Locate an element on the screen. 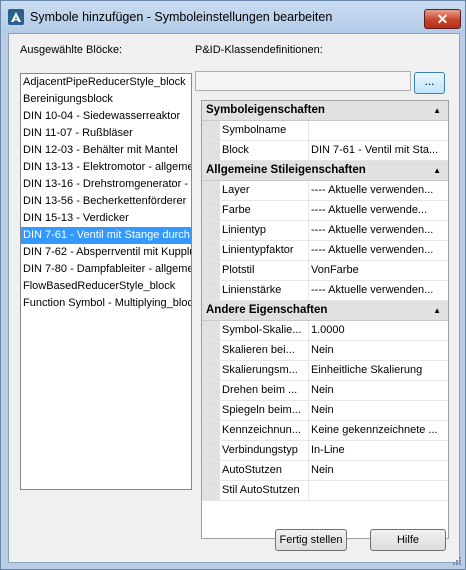  property-row: Plotstil VonFarbe is located at coordinates (325, 271).